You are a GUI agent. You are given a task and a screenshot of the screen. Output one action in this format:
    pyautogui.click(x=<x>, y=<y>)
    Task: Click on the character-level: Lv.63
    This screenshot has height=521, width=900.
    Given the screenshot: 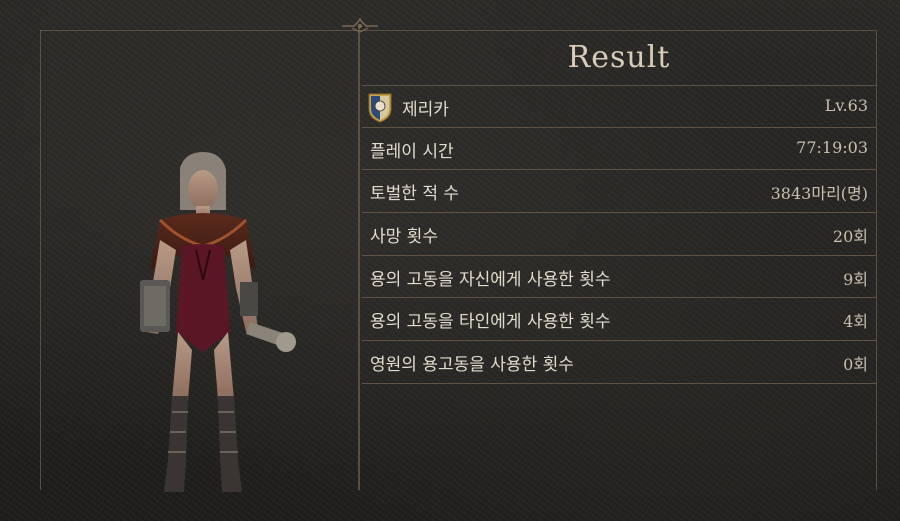 What is the action you would take?
    pyautogui.click(x=846, y=105)
    